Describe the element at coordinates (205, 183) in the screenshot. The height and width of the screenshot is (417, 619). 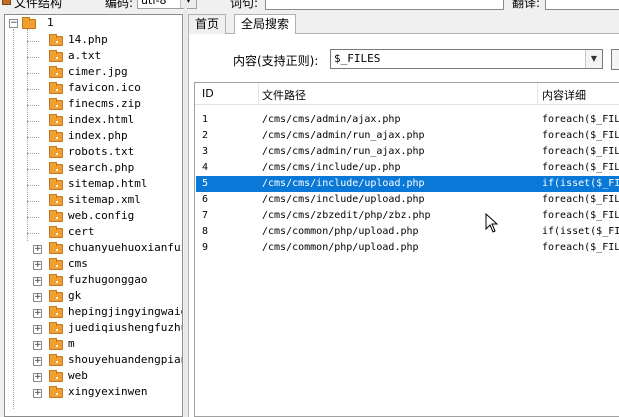
I see `cell-id: 5` at that location.